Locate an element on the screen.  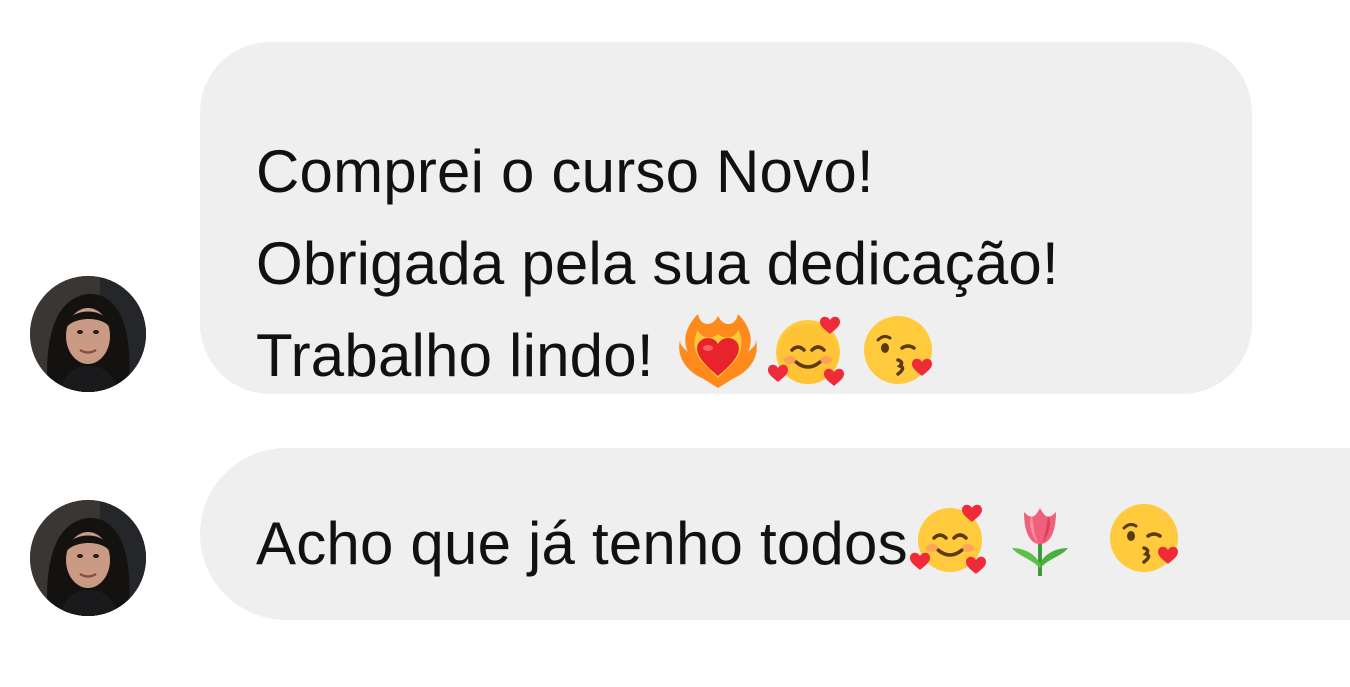
message-text-line: Comprei o curso Novo! is located at coordinates (565, 171).